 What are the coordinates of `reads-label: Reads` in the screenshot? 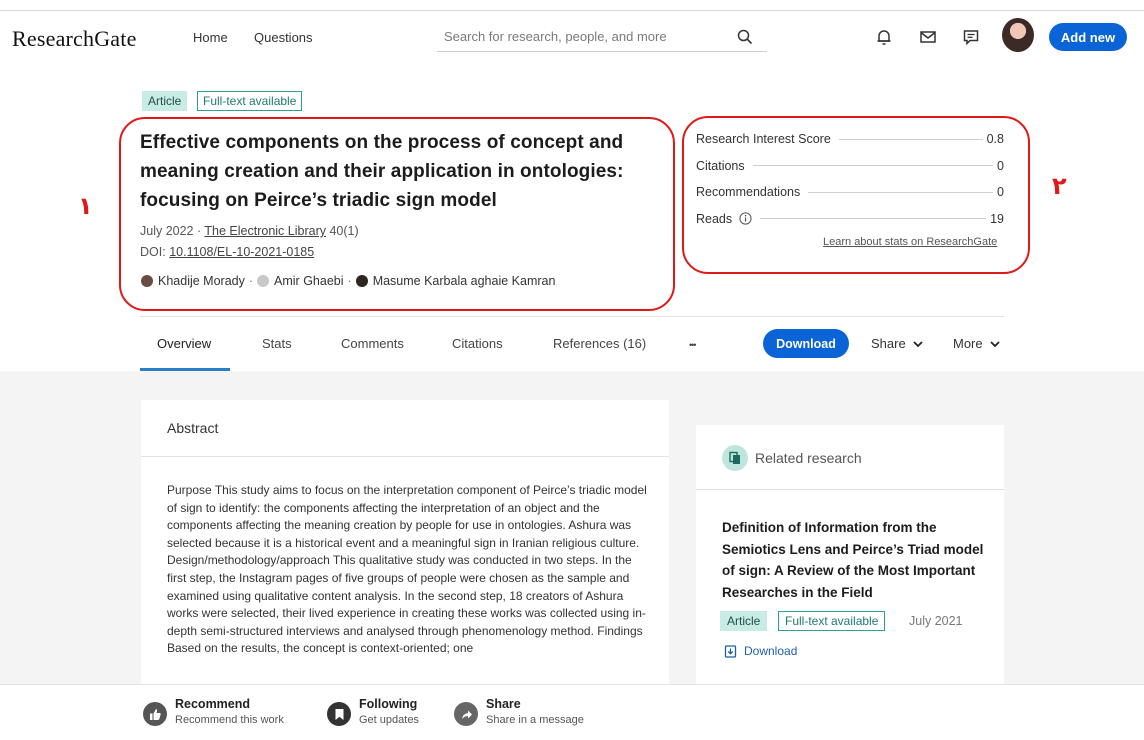 It's located at (714, 218).